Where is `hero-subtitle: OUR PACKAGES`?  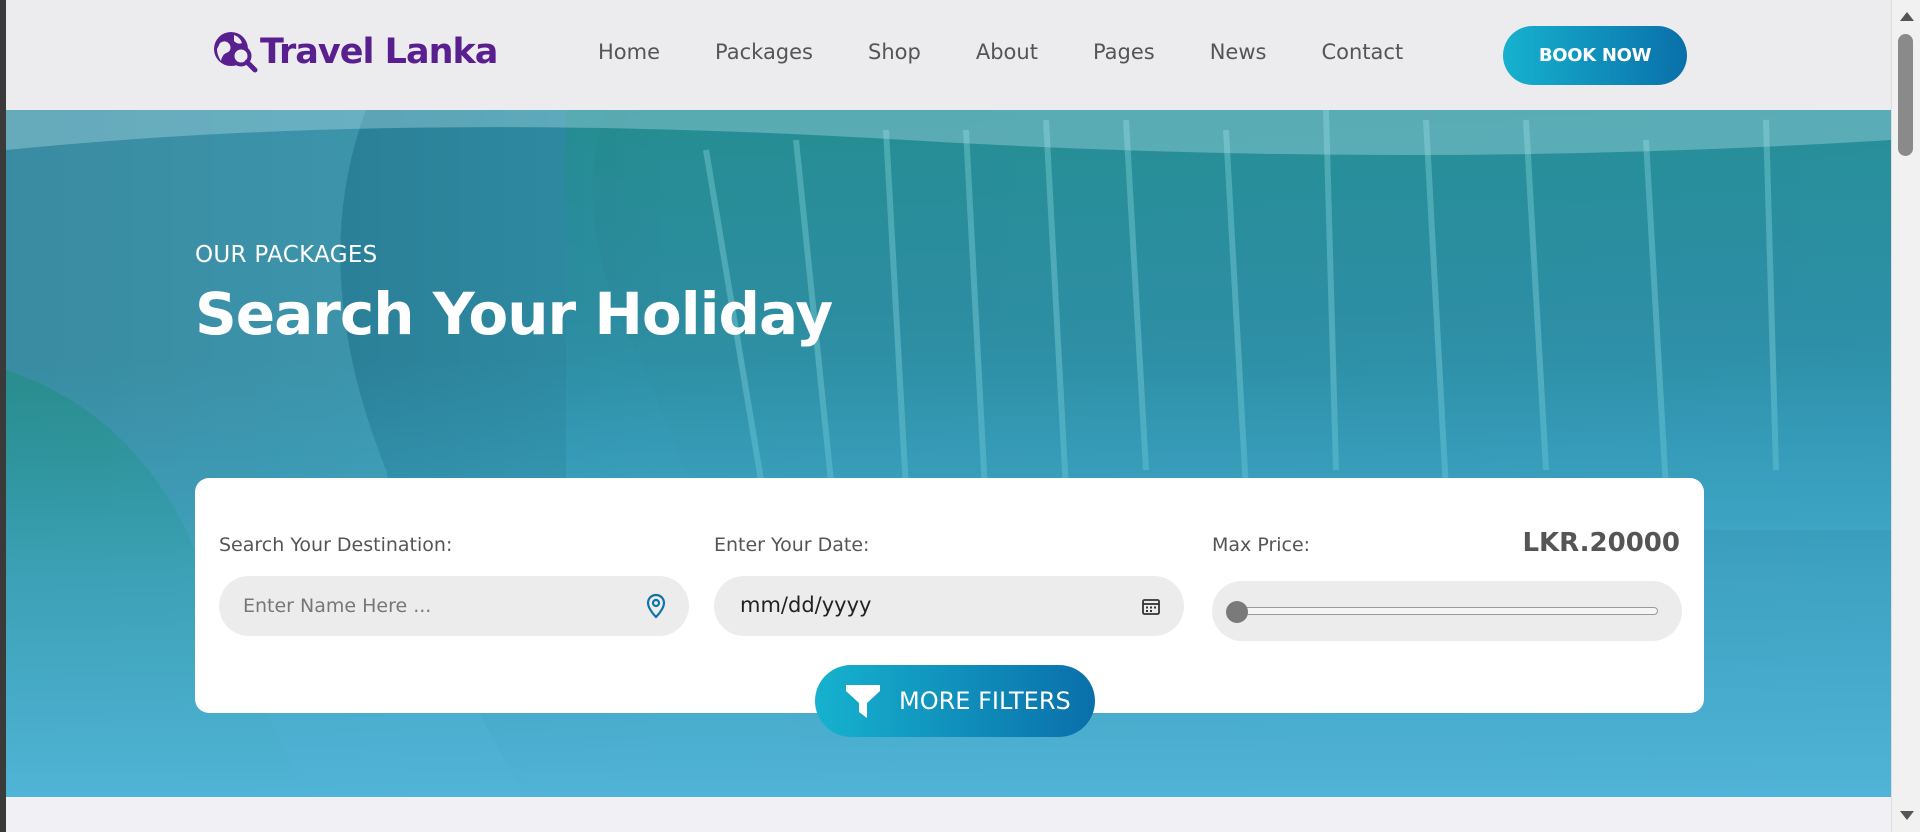
hero-subtitle: OUR PACKAGES is located at coordinates (286, 255).